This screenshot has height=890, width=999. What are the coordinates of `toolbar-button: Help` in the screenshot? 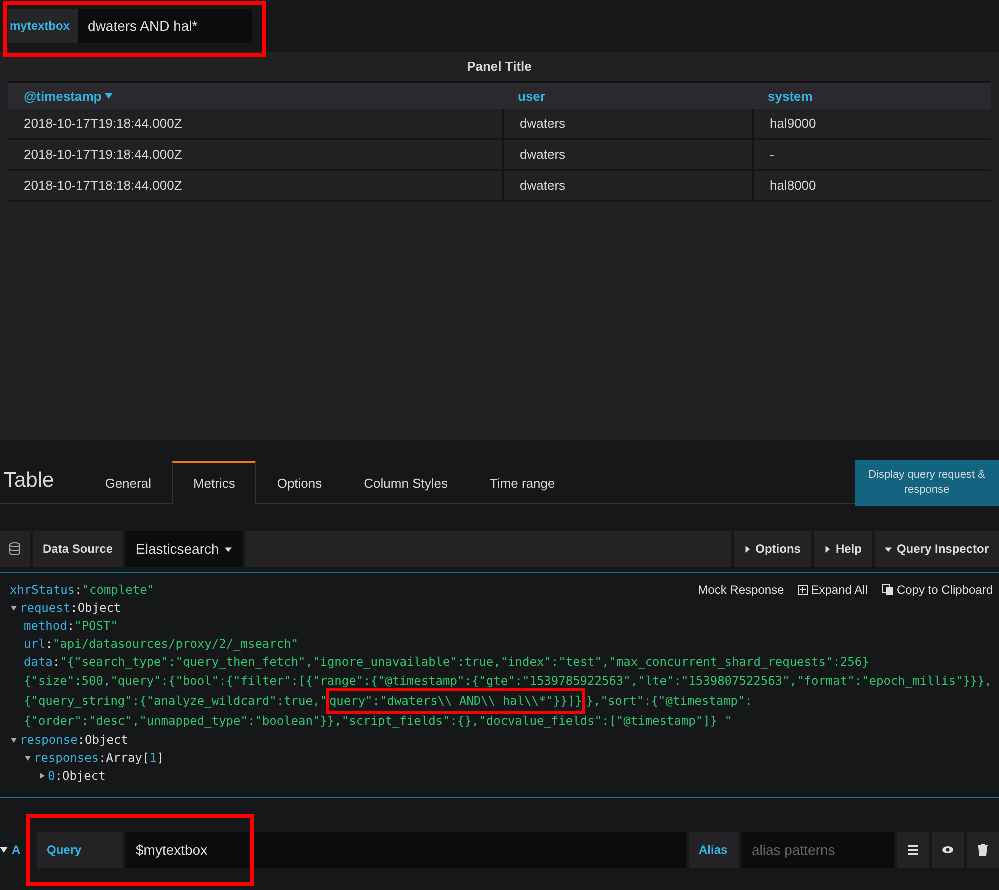 It's located at (843, 549).